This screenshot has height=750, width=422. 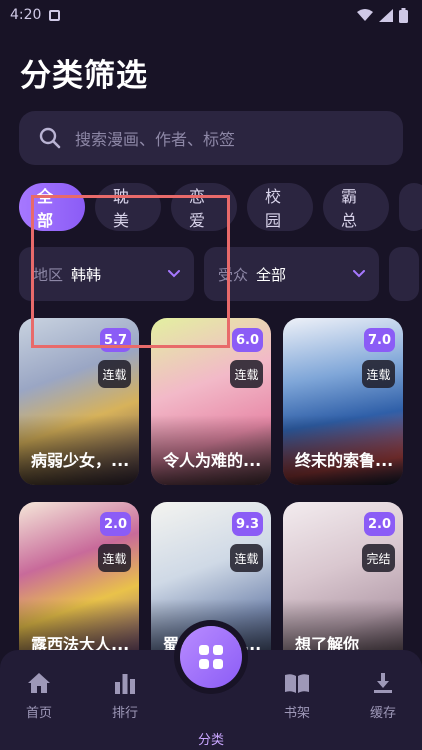 What do you see at coordinates (38, 713) in the screenshot?
I see `nav-home-label: 首页` at bounding box center [38, 713].